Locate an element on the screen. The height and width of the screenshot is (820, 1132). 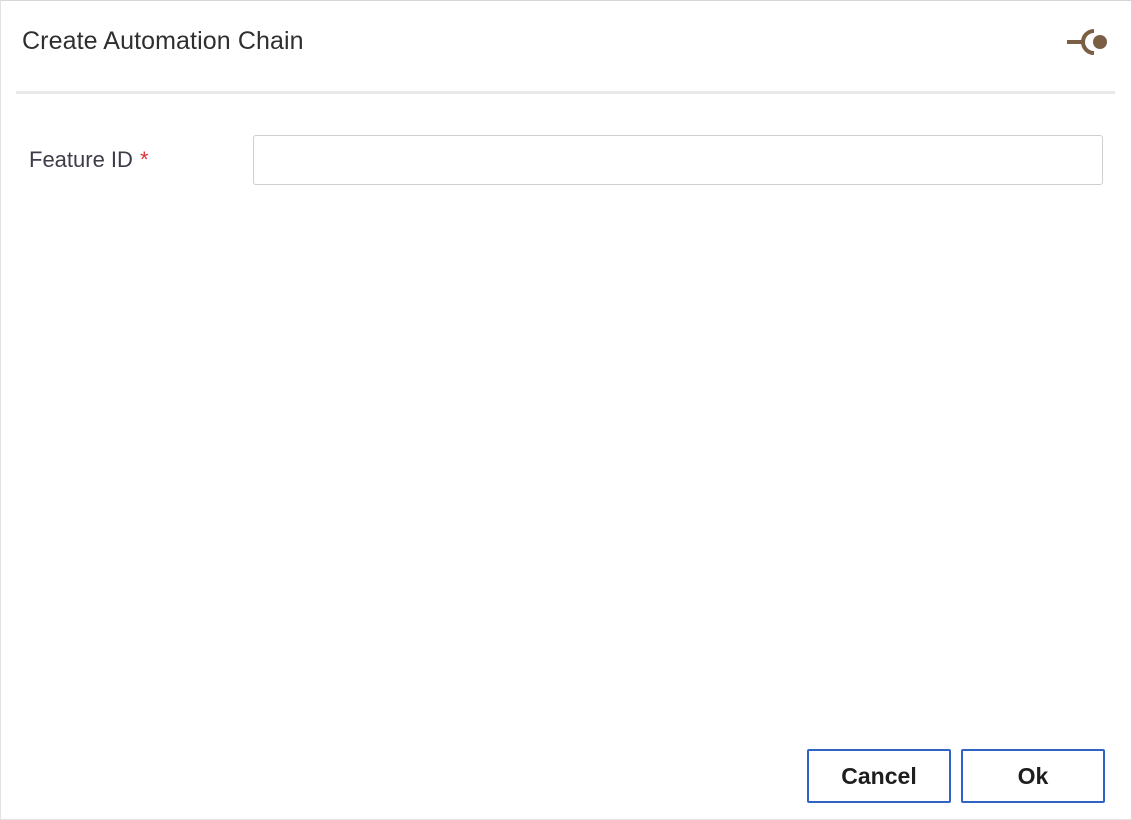
cancel-button: Cancel is located at coordinates (879, 776).